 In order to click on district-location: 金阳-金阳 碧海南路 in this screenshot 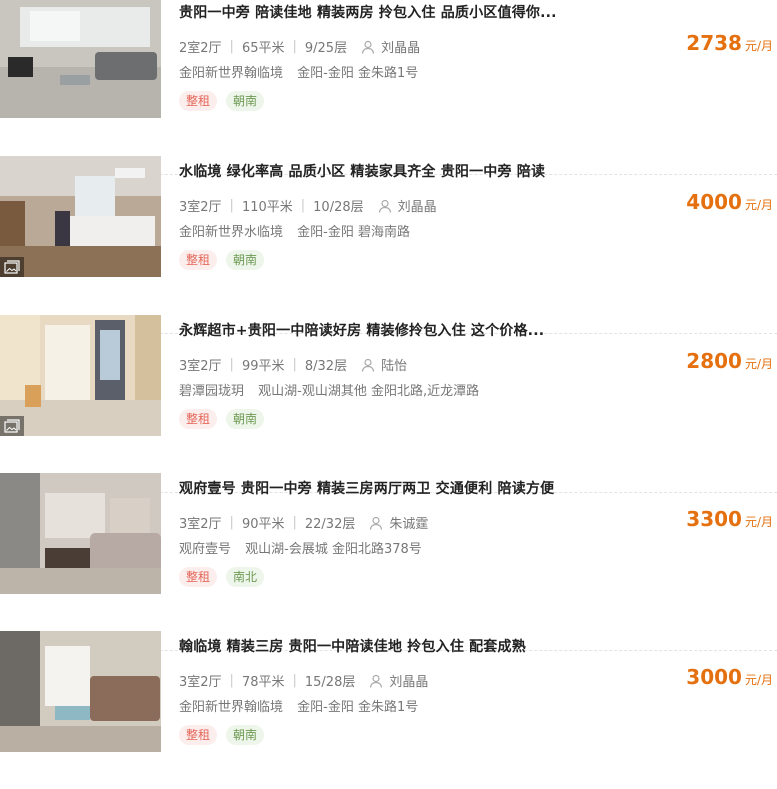, I will do `click(353, 232)`.